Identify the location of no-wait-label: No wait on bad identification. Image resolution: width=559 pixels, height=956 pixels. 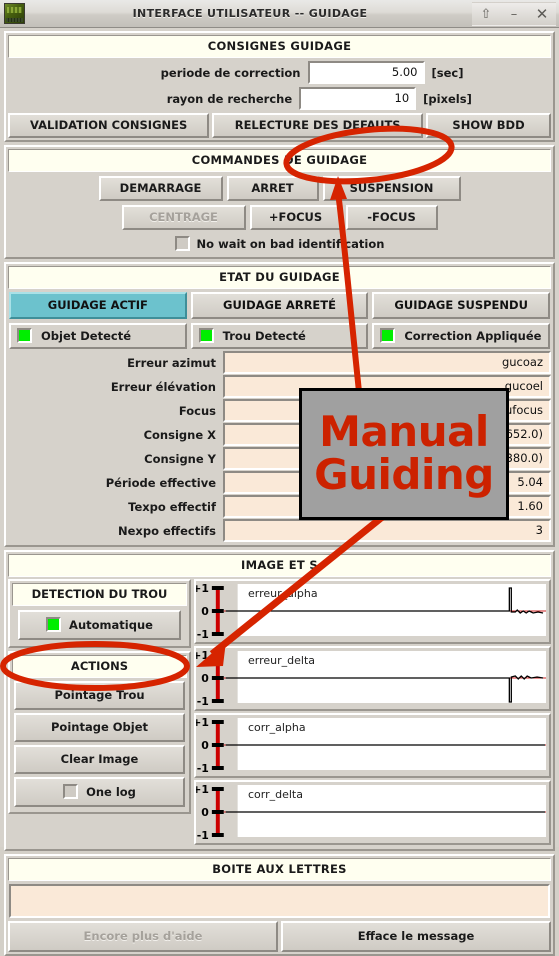
(290, 243).